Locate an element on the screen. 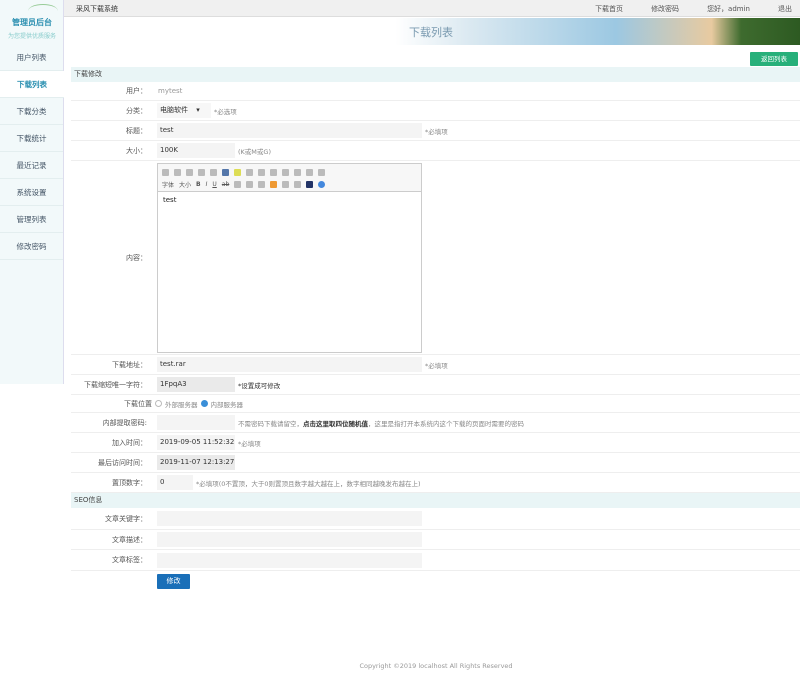  row-location: 下载位置 外部服务器 内部服务器 is located at coordinates (435, 404).